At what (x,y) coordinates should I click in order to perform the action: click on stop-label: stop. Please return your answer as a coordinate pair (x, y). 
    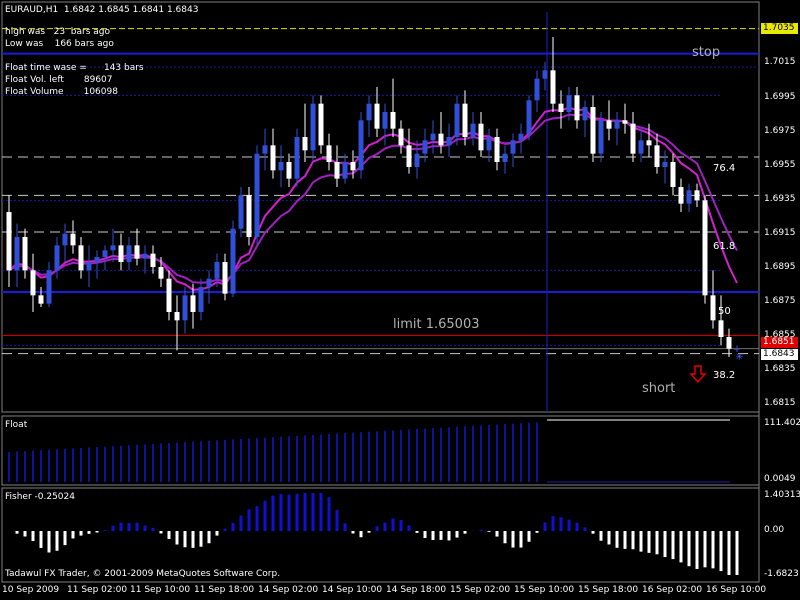
    Looking at the image, I should click on (706, 52).